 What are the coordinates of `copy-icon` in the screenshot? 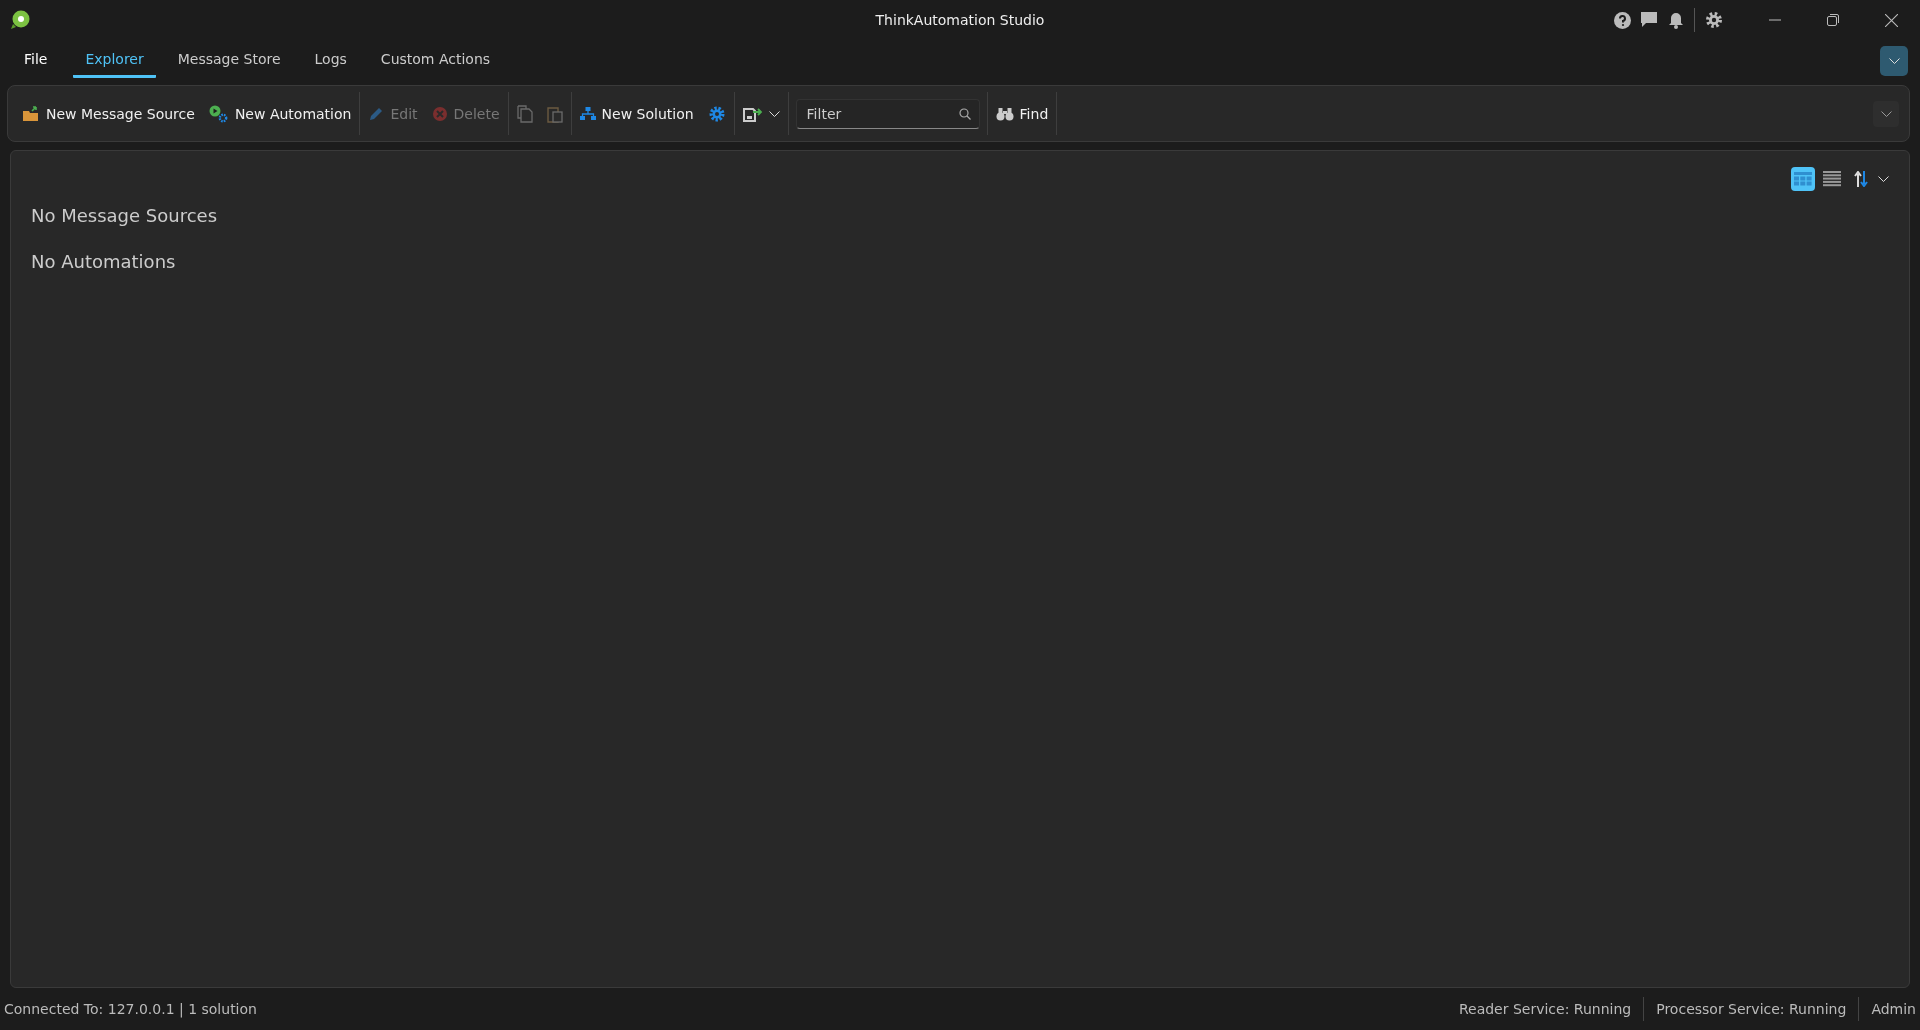 It's located at (524, 113).